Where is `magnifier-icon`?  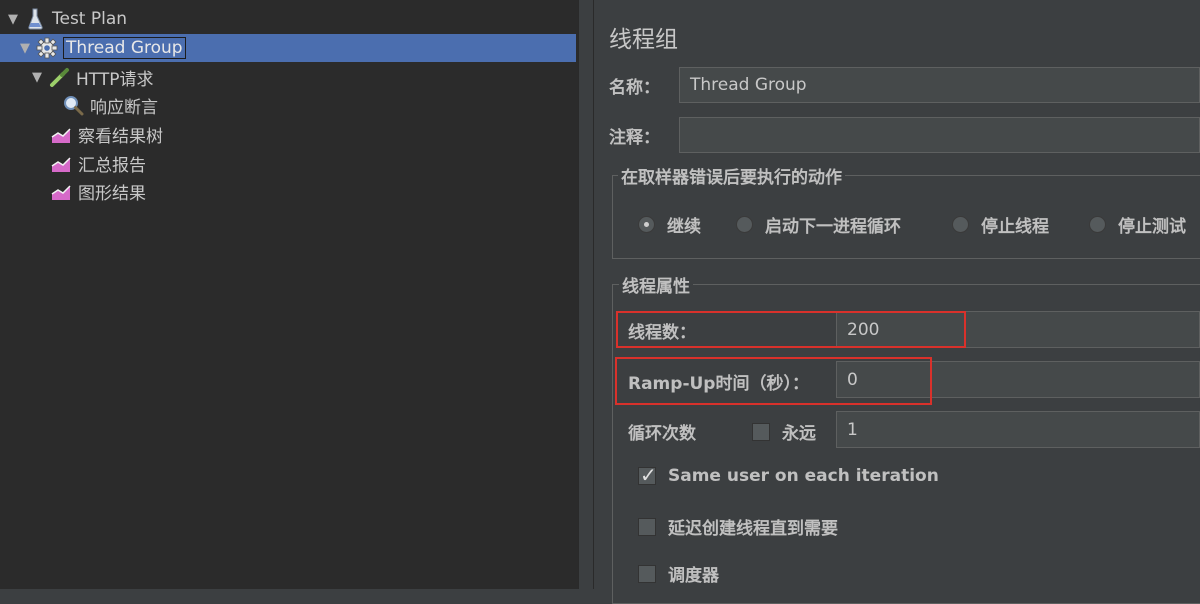 magnifier-icon is located at coordinates (73, 105).